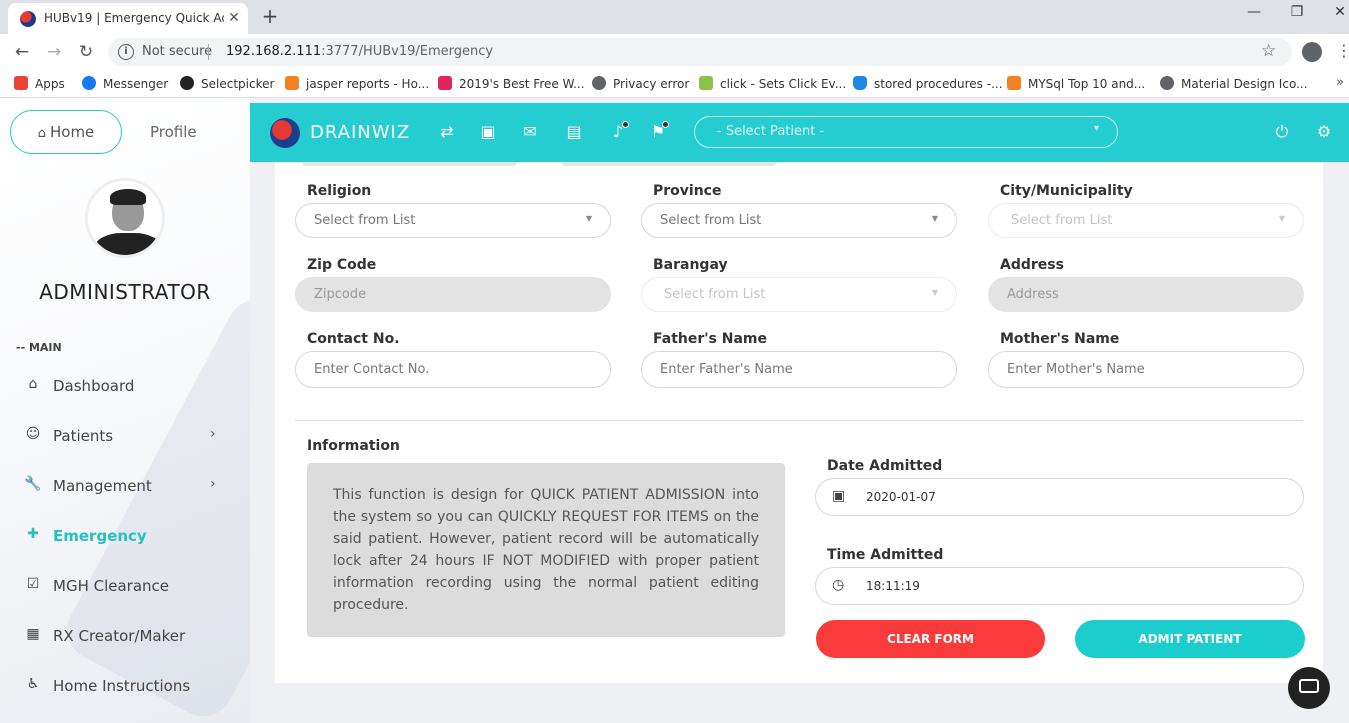 The width and height of the screenshot is (1349, 723). I want to click on bookmark-messenger: Messenger, so click(125, 83).